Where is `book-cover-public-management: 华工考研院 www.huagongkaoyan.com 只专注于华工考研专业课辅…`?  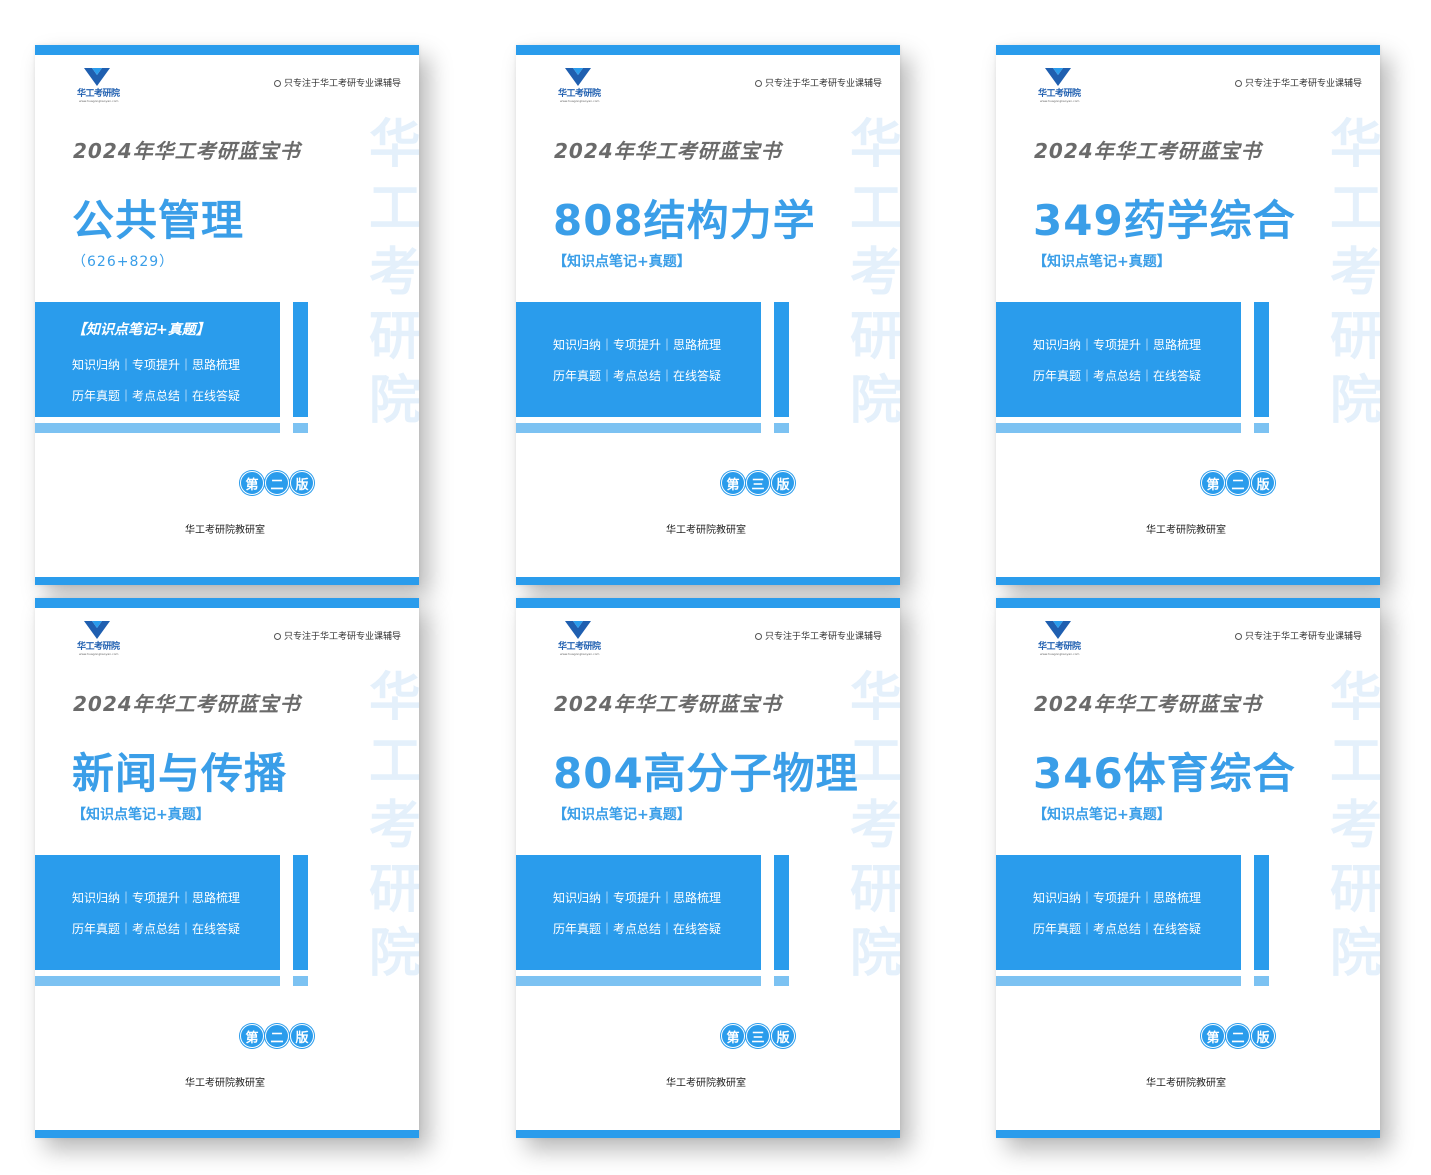
book-cover-public-management: 华工考研院 www.huagongkaoyan.com 只专注于华工考研专业课辅… is located at coordinates (227, 315).